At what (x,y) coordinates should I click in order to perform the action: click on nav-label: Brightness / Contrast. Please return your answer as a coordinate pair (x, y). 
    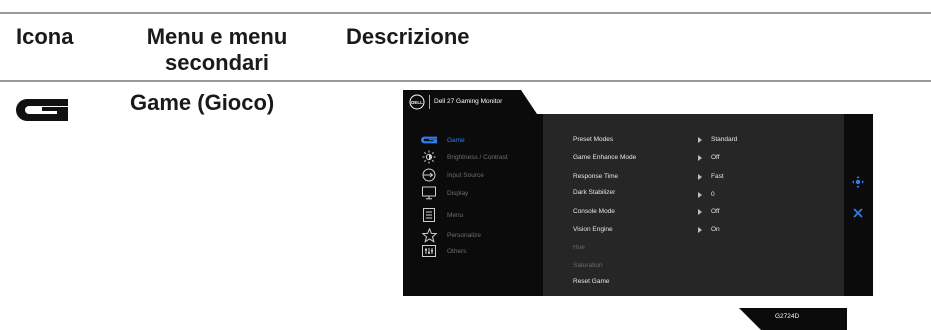
    Looking at the image, I should click on (477, 157).